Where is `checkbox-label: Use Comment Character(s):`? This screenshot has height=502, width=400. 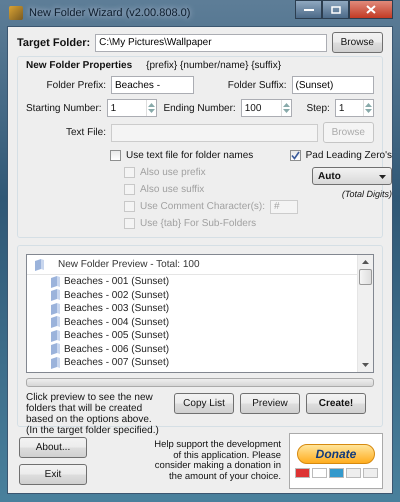
checkbox-label: Use Comment Character(s): is located at coordinates (203, 206).